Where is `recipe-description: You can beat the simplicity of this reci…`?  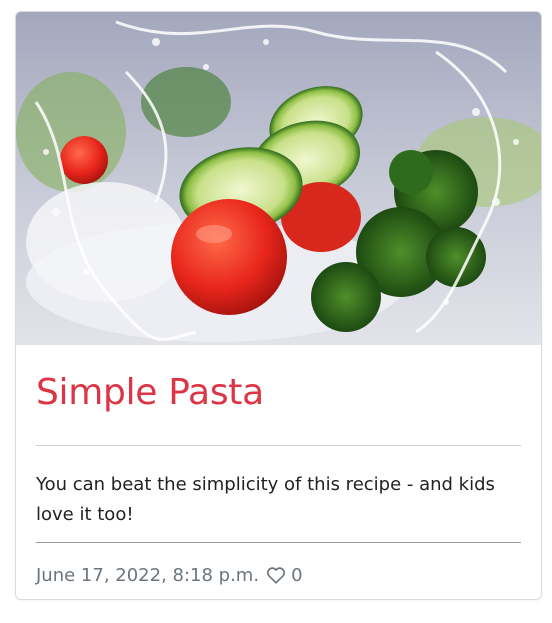
recipe-description: You can beat the simplicity of this reci… is located at coordinates (265, 499).